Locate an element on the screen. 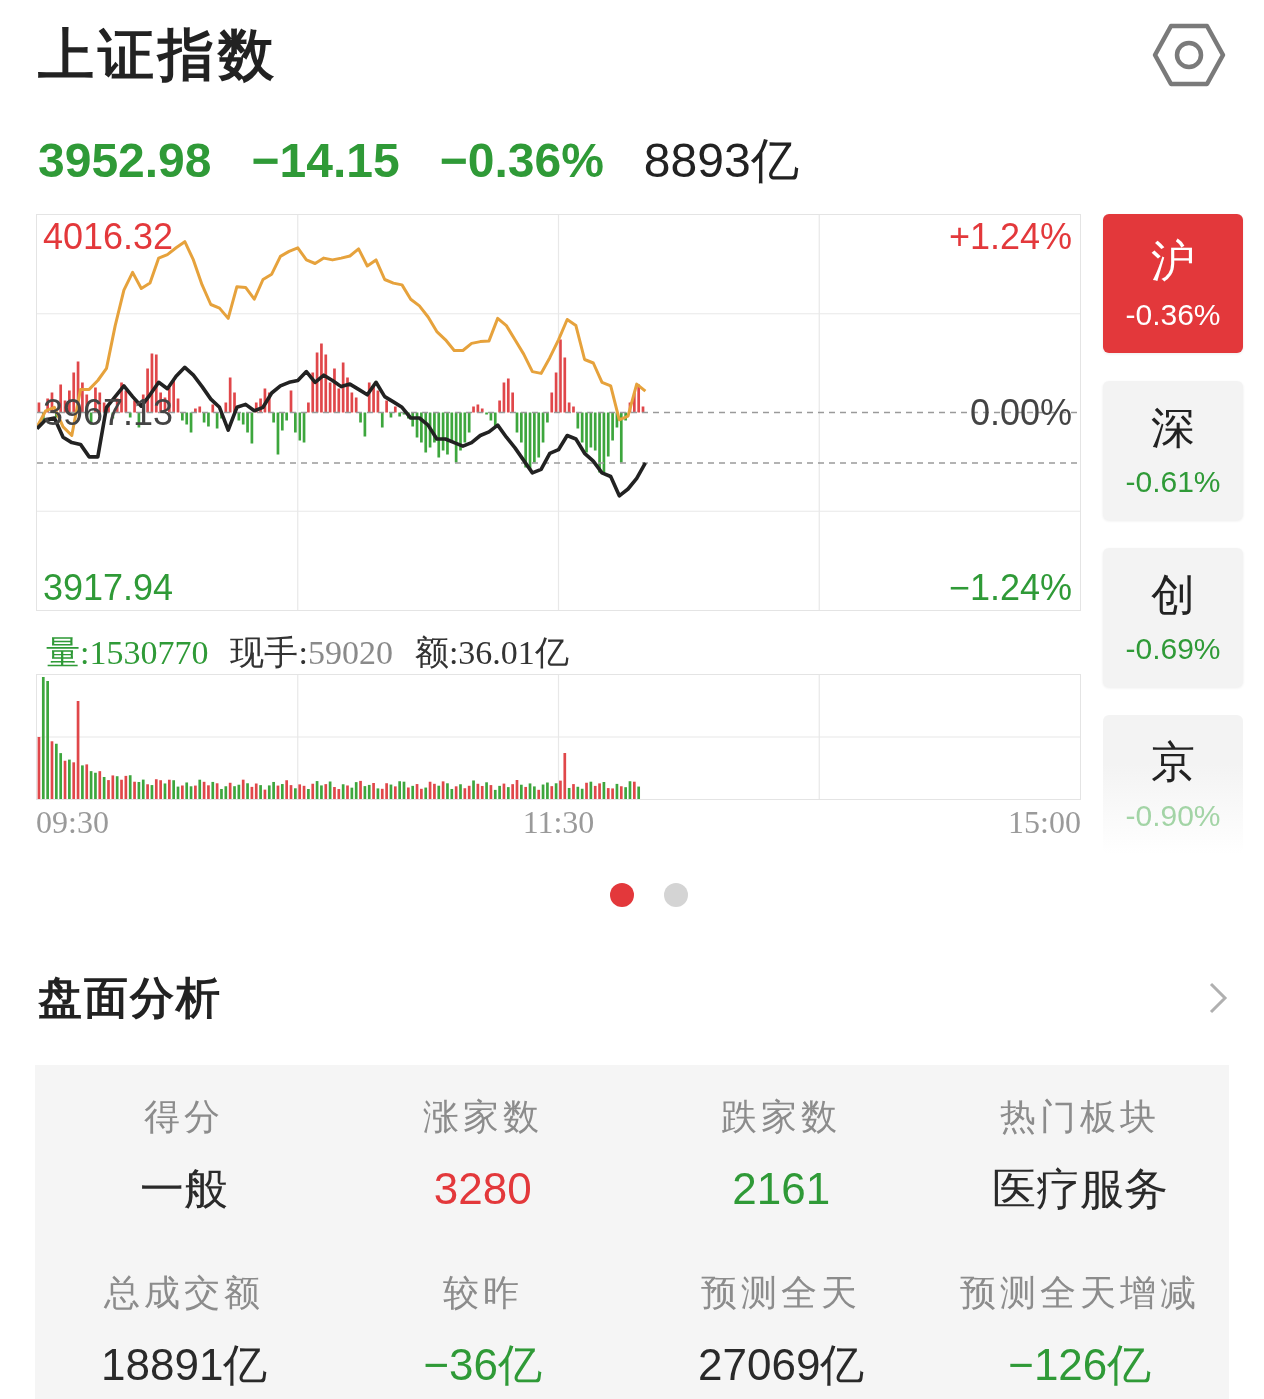 The height and width of the screenshot is (1399, 1264). price-axis-label: 3917.94 is located at coordinates (108, 588).